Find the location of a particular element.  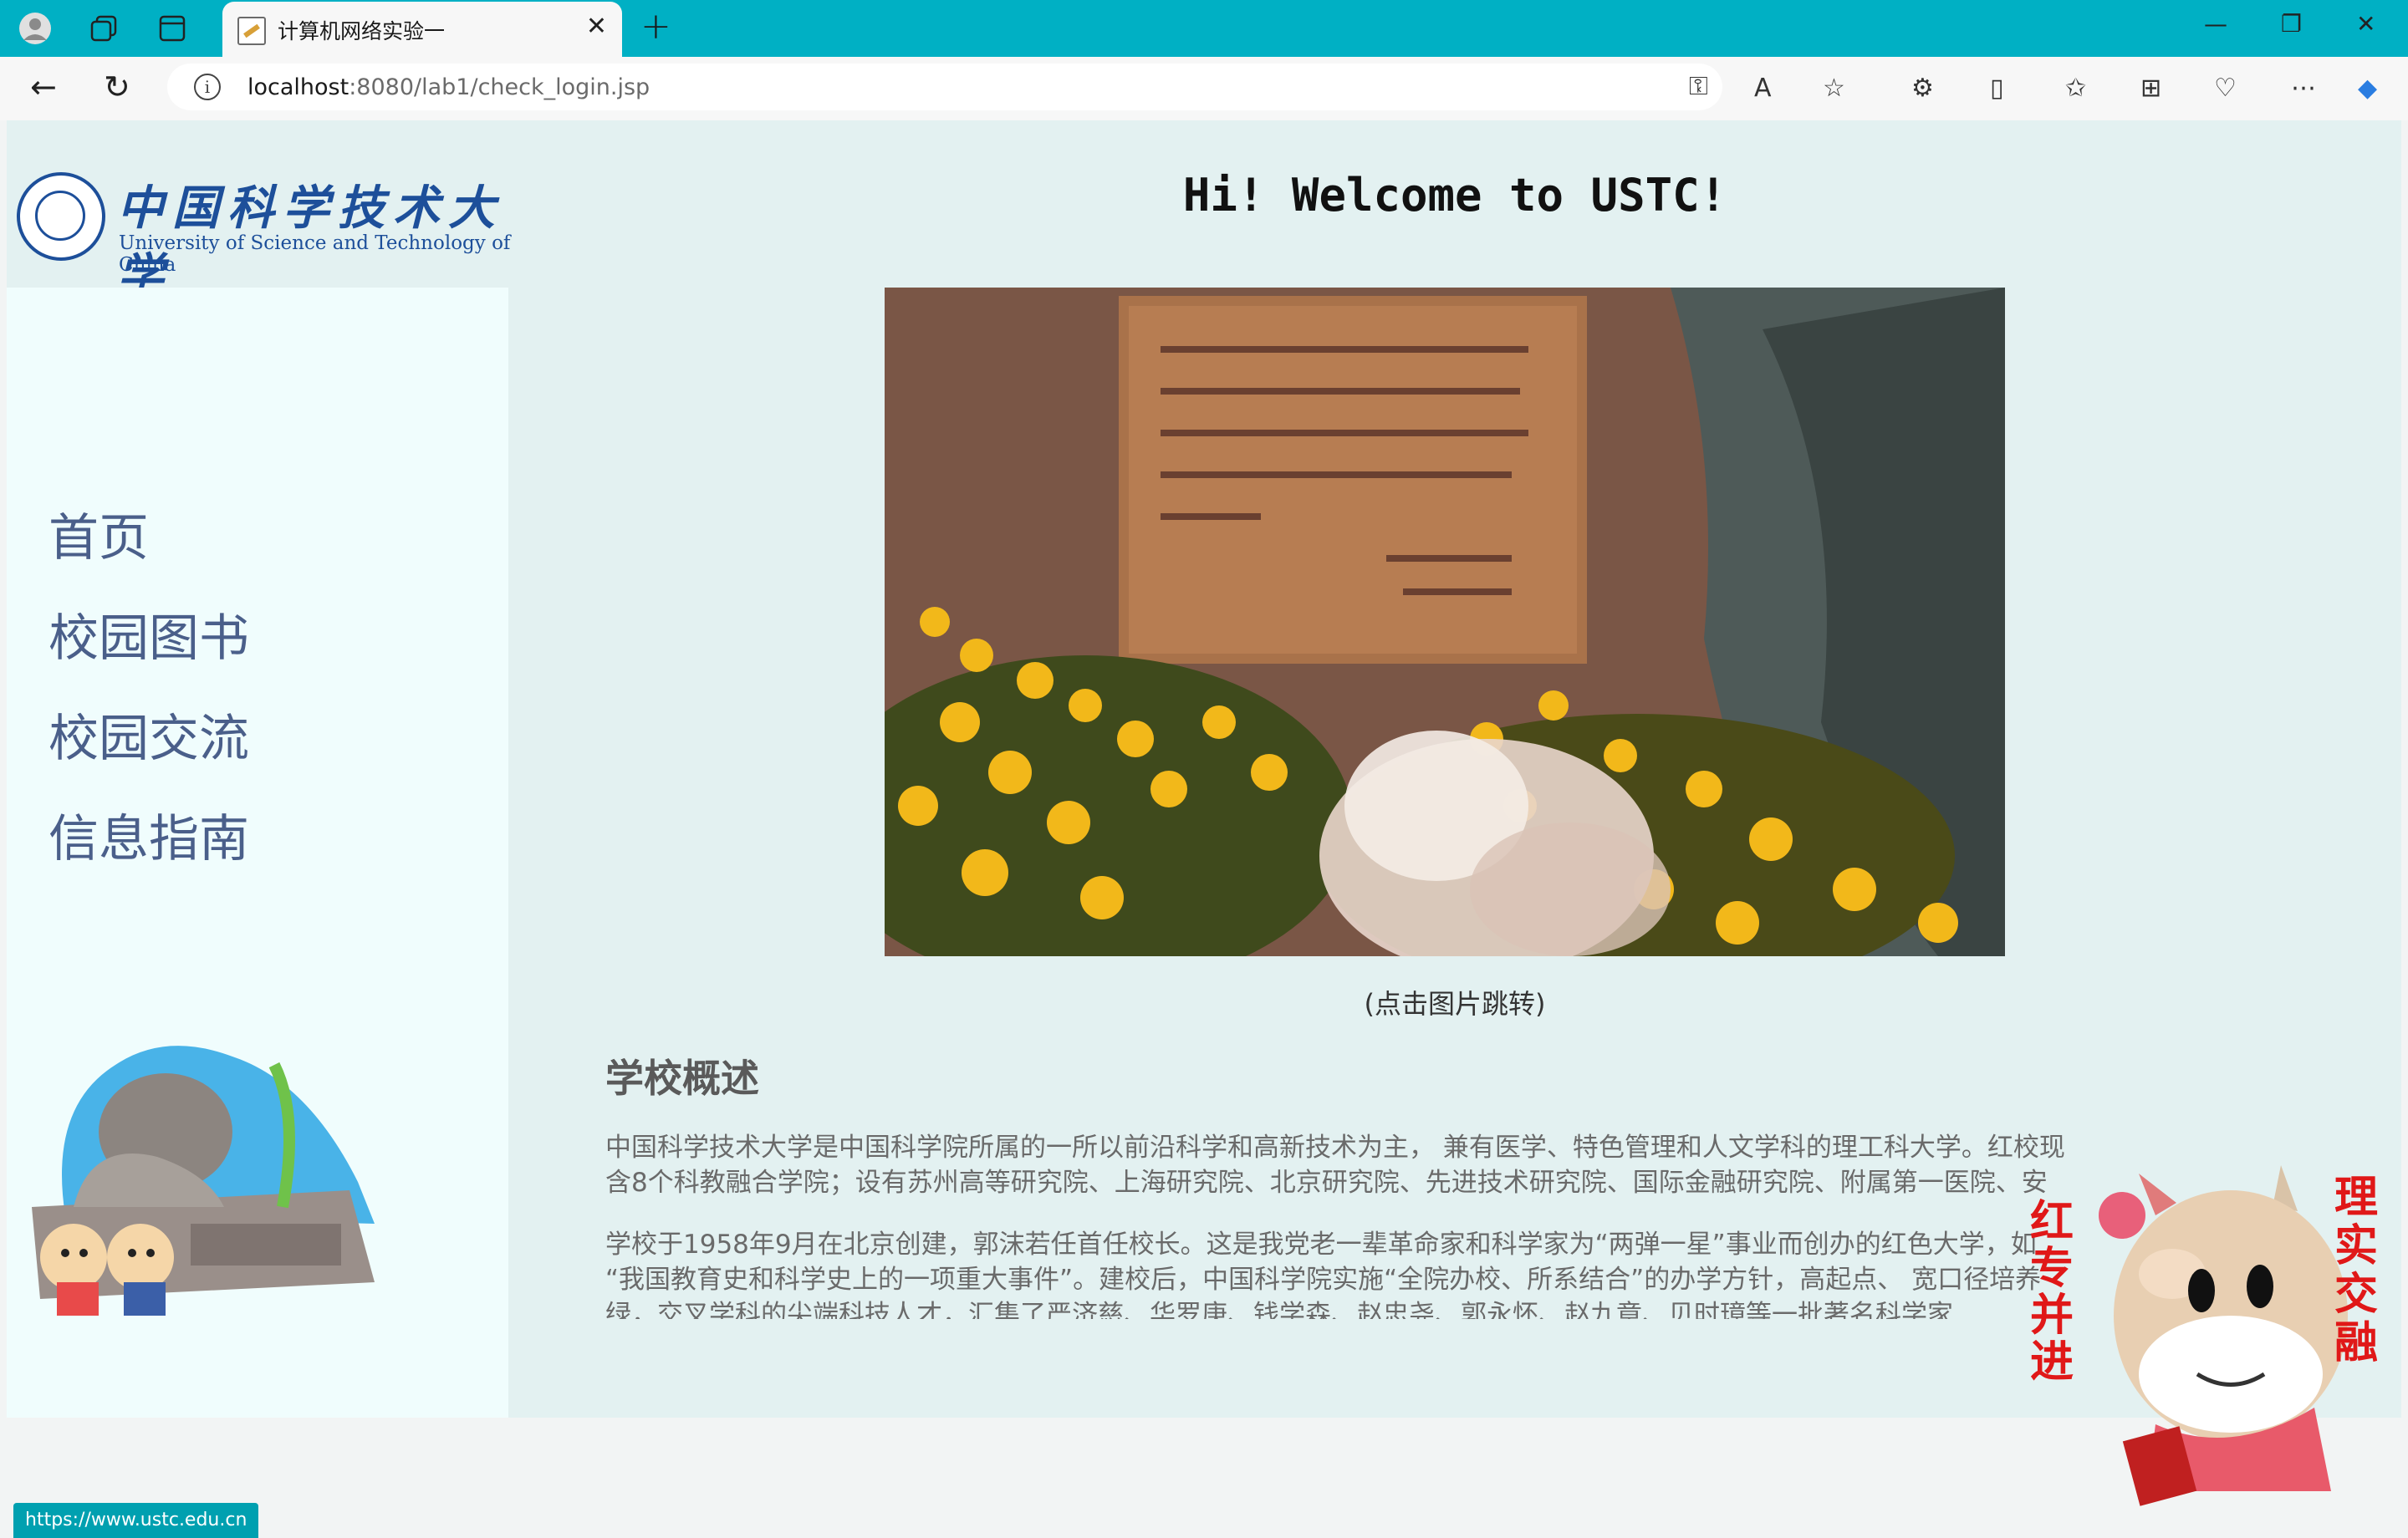

address-bar: i localhost:8080/lab1/check_login.jsp ⚿ is located at coordinates (945, 87).